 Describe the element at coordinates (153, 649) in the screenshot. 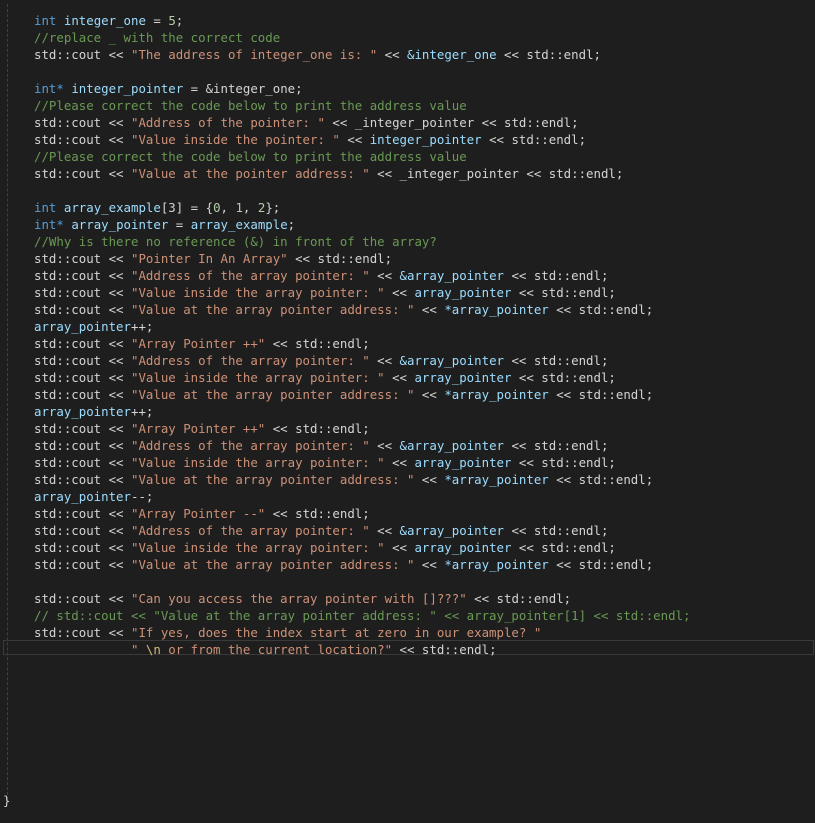

I see `code-token: \n` at that location.